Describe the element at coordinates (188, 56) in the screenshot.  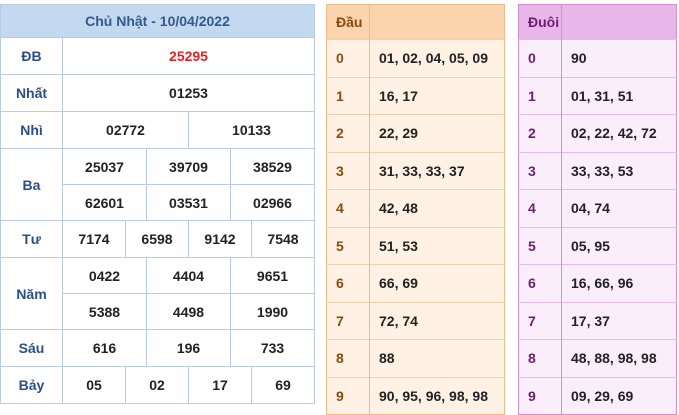
I see `prize-value-db: 25295` at that location.